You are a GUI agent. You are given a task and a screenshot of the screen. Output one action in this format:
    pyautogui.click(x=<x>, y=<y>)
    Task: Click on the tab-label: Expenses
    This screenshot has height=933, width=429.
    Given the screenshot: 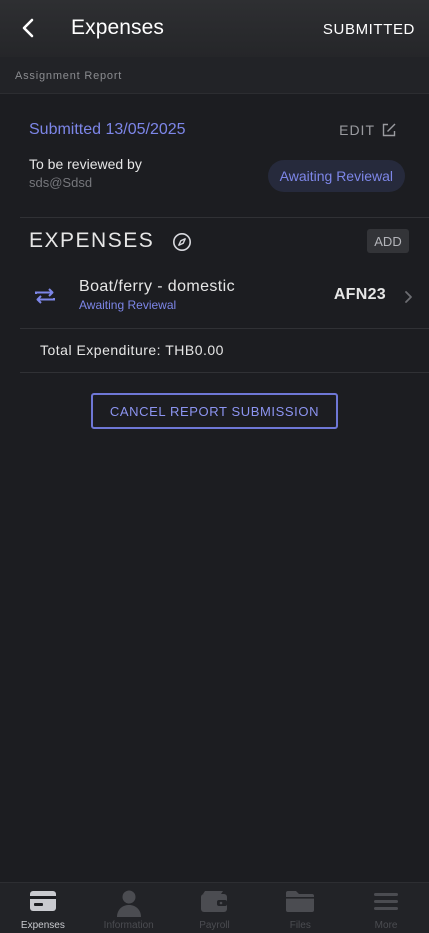 What is the action you would take?
    pyautogui.click(x=42, y=925)
    